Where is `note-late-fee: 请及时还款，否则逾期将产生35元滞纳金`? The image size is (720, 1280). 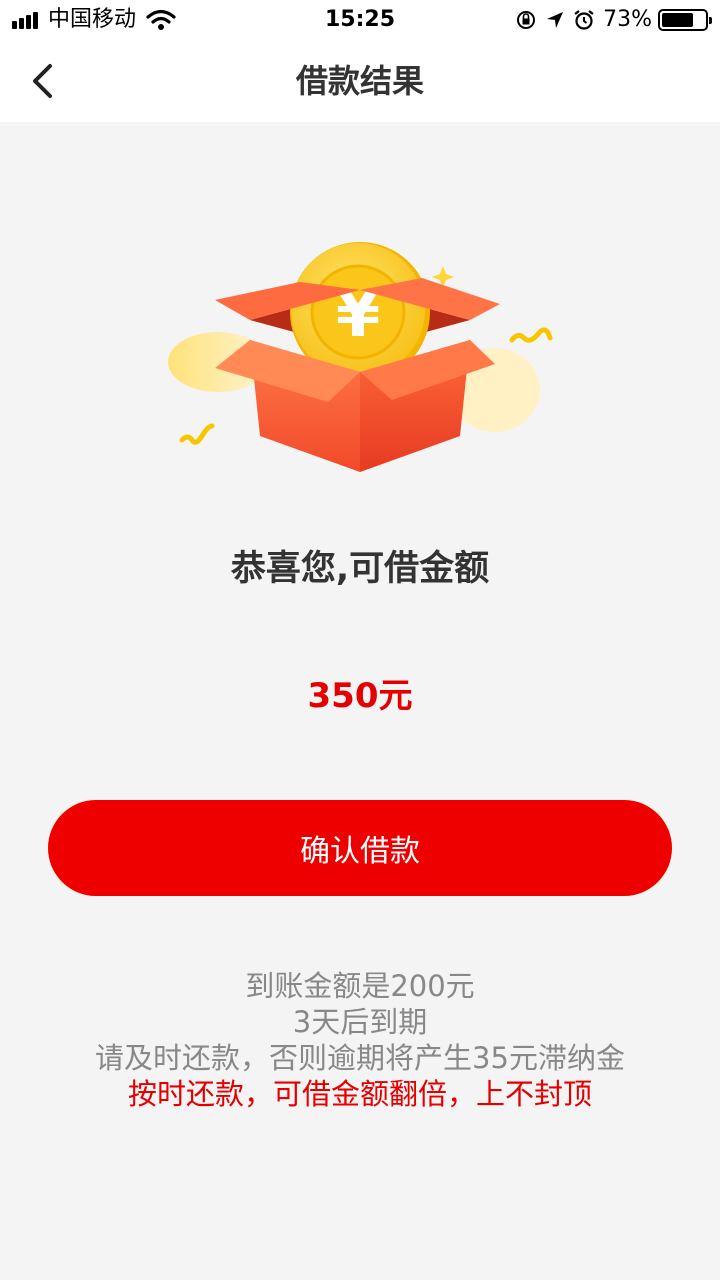
note-late-fee: 请及时还款，否则逾期将产生35元滞纳金 is located at coordinates (360, 1058).